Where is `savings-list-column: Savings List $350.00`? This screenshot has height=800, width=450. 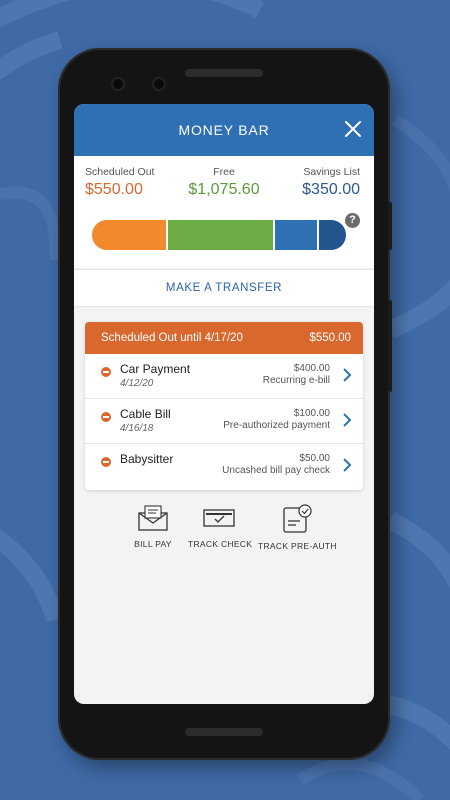 savings-list-column: Savings List $350.00 is located at coordinates (331, 182).